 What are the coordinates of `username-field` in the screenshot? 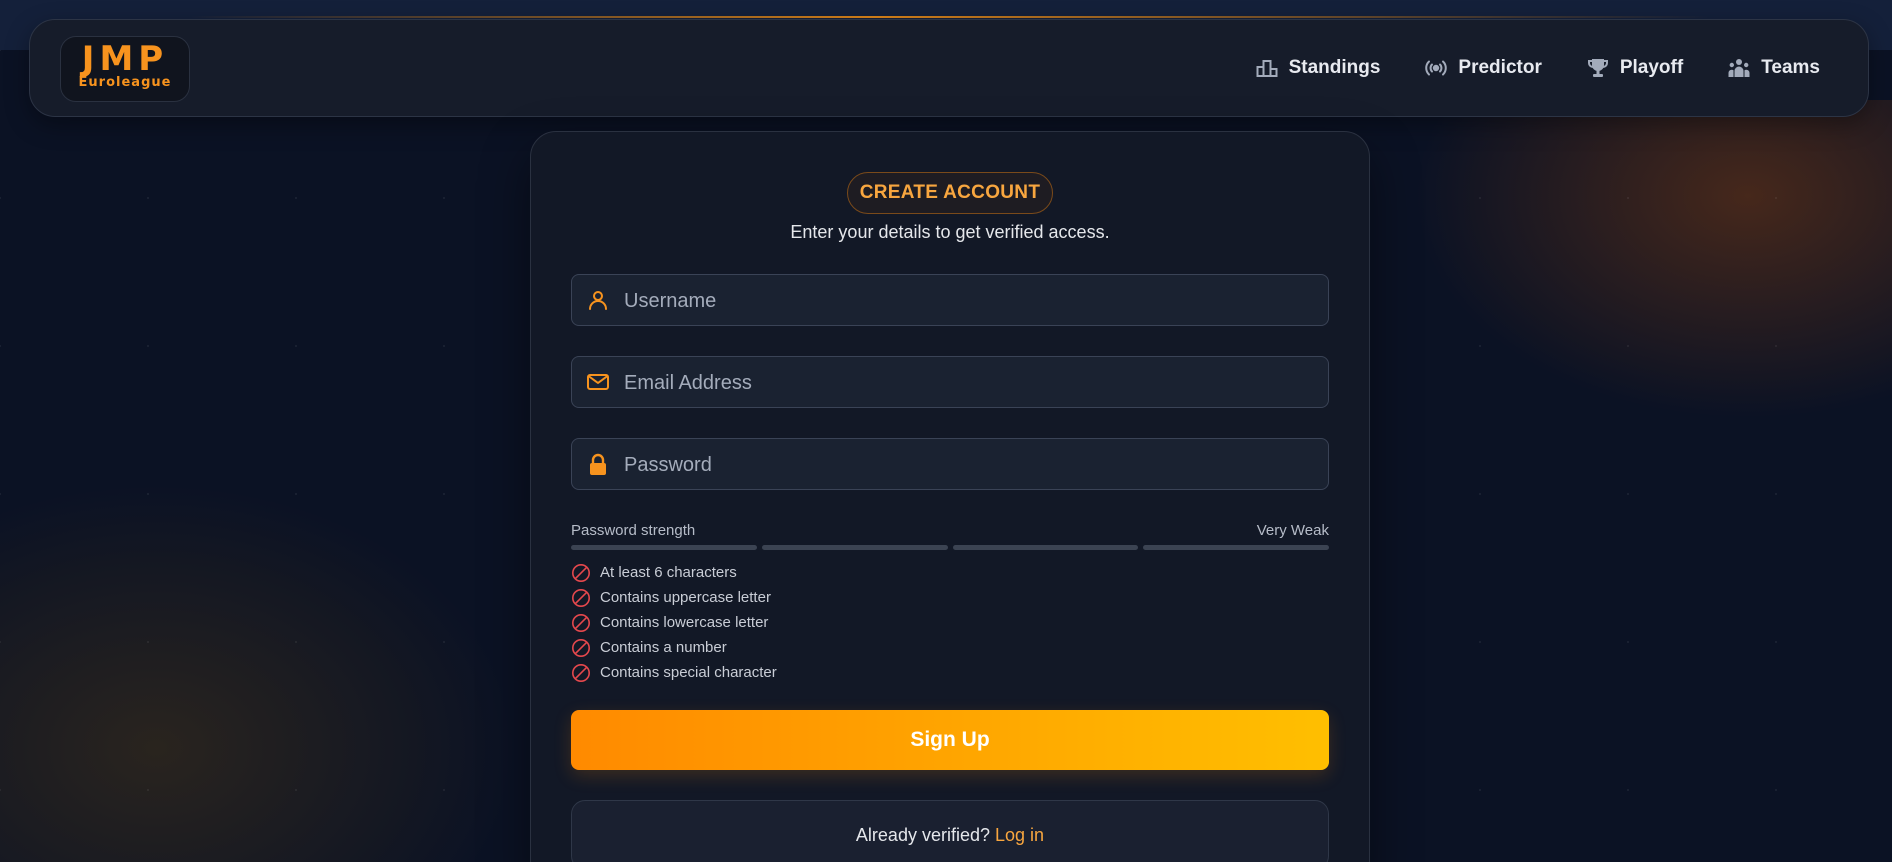 It's located at (950, 300).